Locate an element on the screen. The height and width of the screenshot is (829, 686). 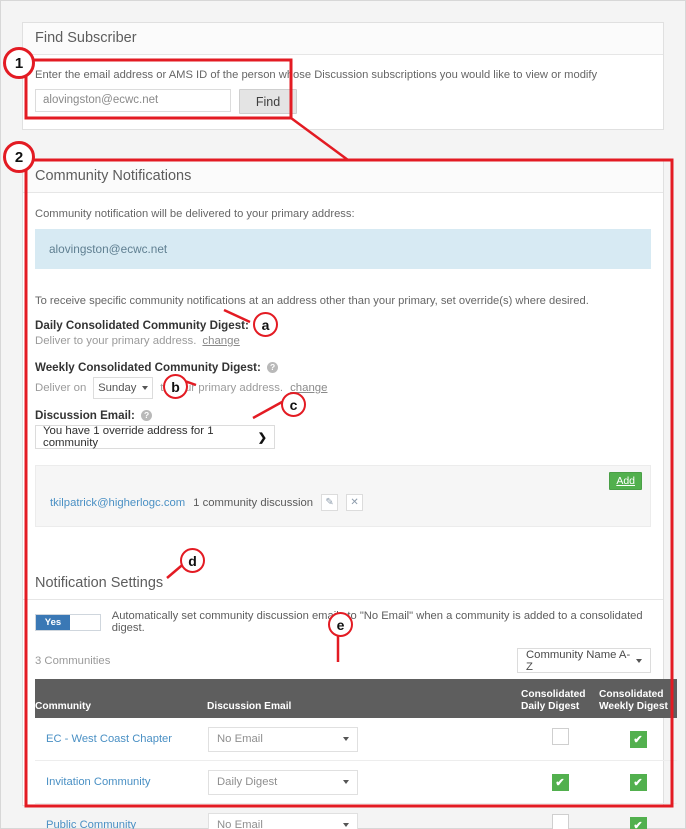
auto-no-email-toggle: Yes is located at coordinates (68, 622).